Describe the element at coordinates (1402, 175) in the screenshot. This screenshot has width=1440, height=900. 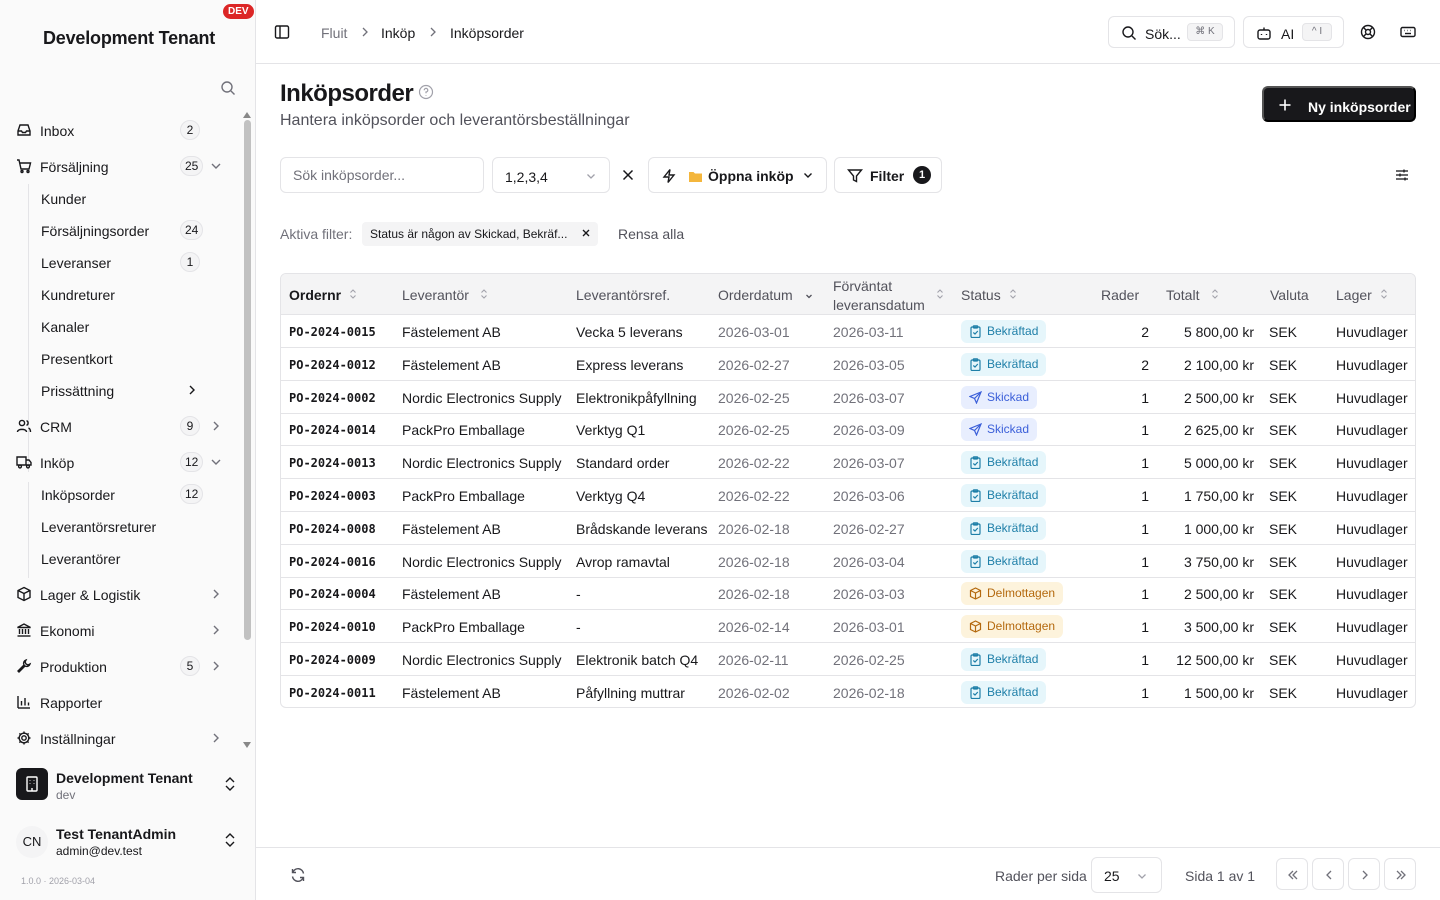
I see `sliders-icon` at that location.